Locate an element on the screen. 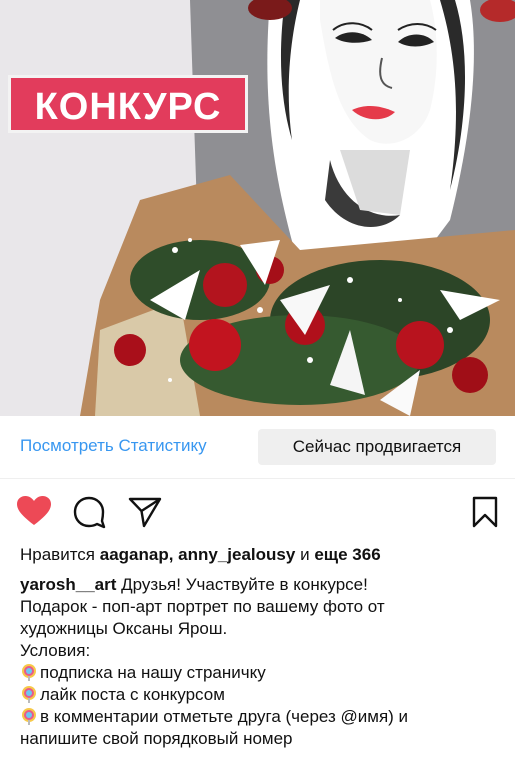  condition-item-1: подписка на нашу страничку is located at coordinates (262, 673).